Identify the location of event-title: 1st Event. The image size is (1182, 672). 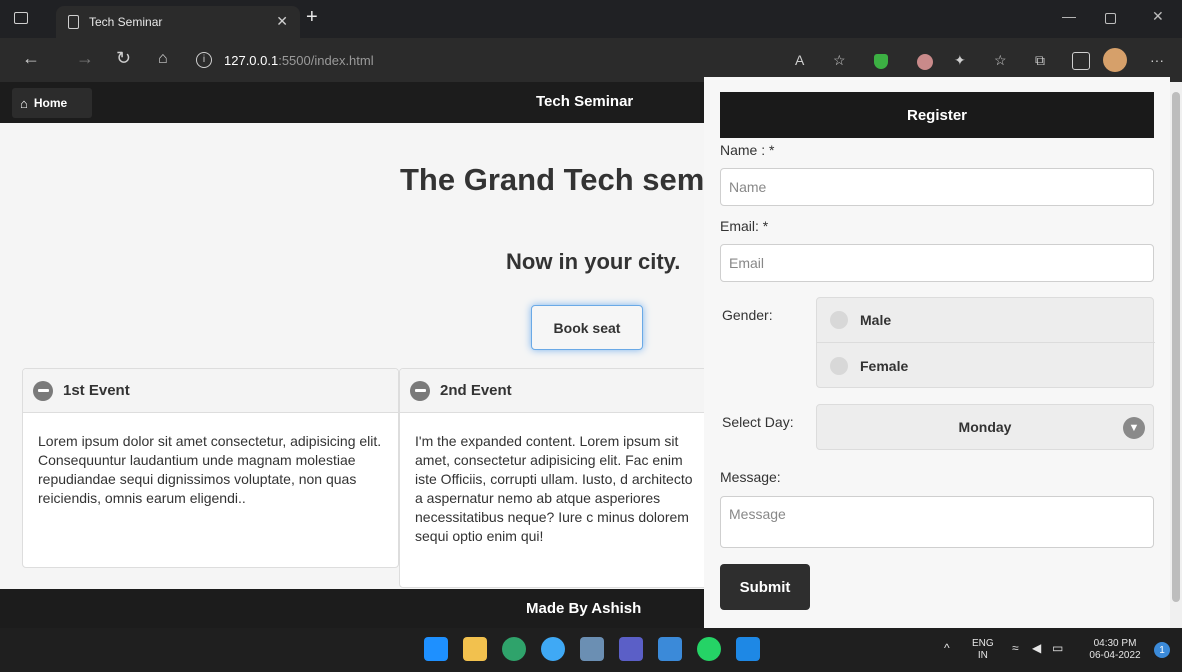
(96, 390).